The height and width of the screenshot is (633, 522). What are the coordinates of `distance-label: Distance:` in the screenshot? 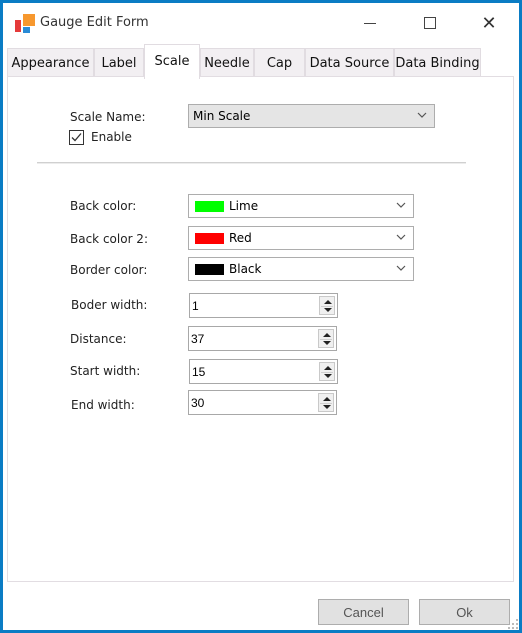 It's located at (98, 339).